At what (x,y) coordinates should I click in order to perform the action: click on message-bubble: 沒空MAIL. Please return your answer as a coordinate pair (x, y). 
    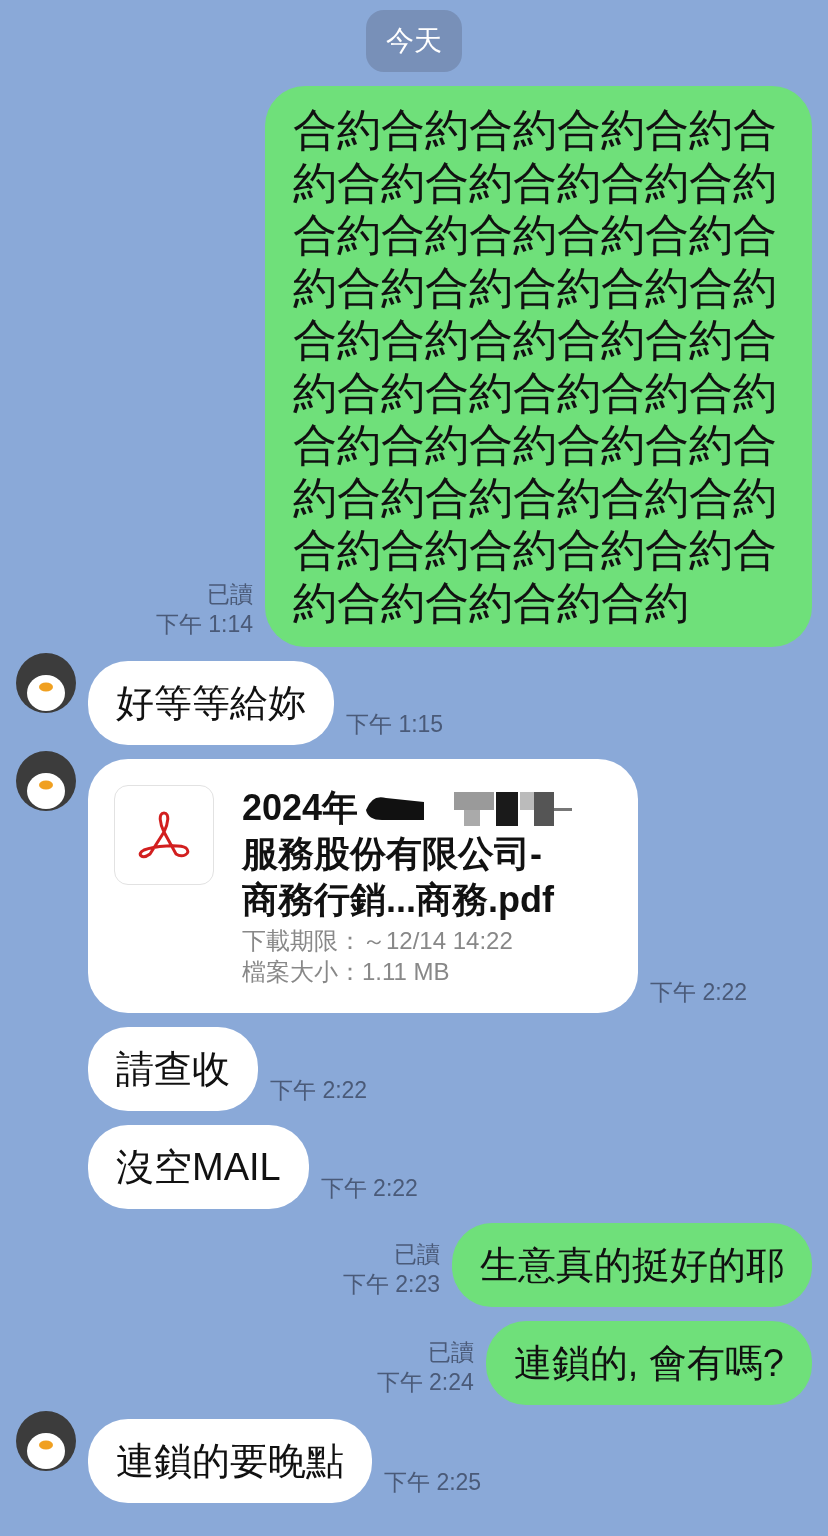
    Looking at the image, I should click on (198, 1167).